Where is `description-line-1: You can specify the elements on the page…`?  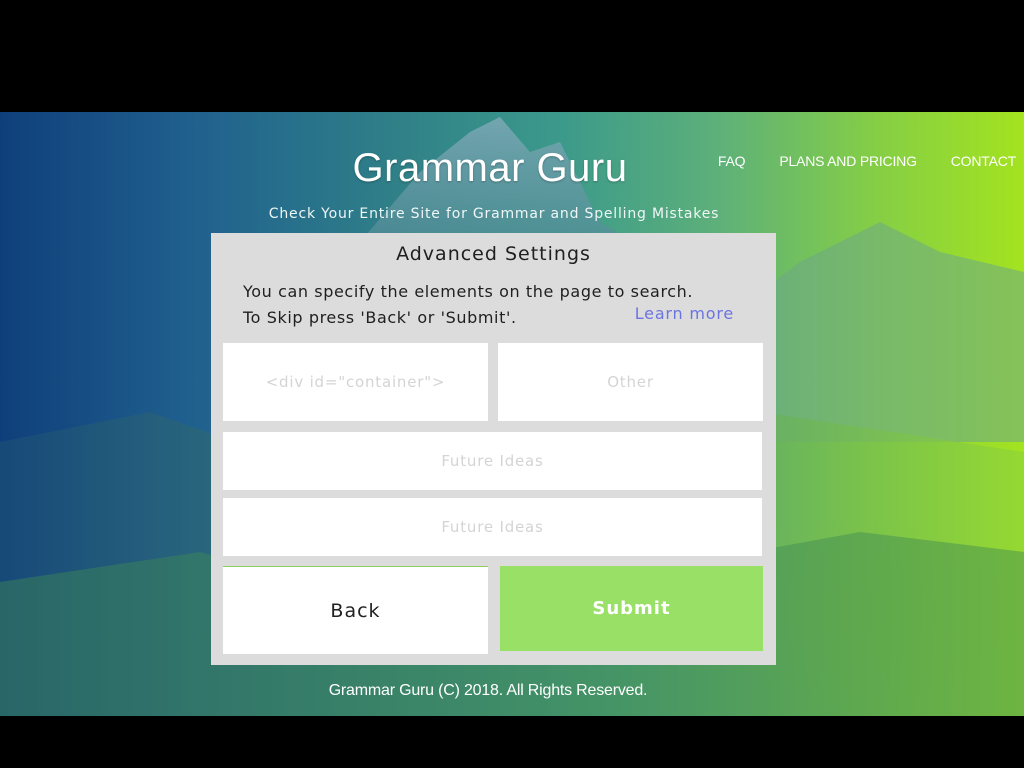
description-line-1: You can specify the elements on the page… is located at coordinates (468, 291).